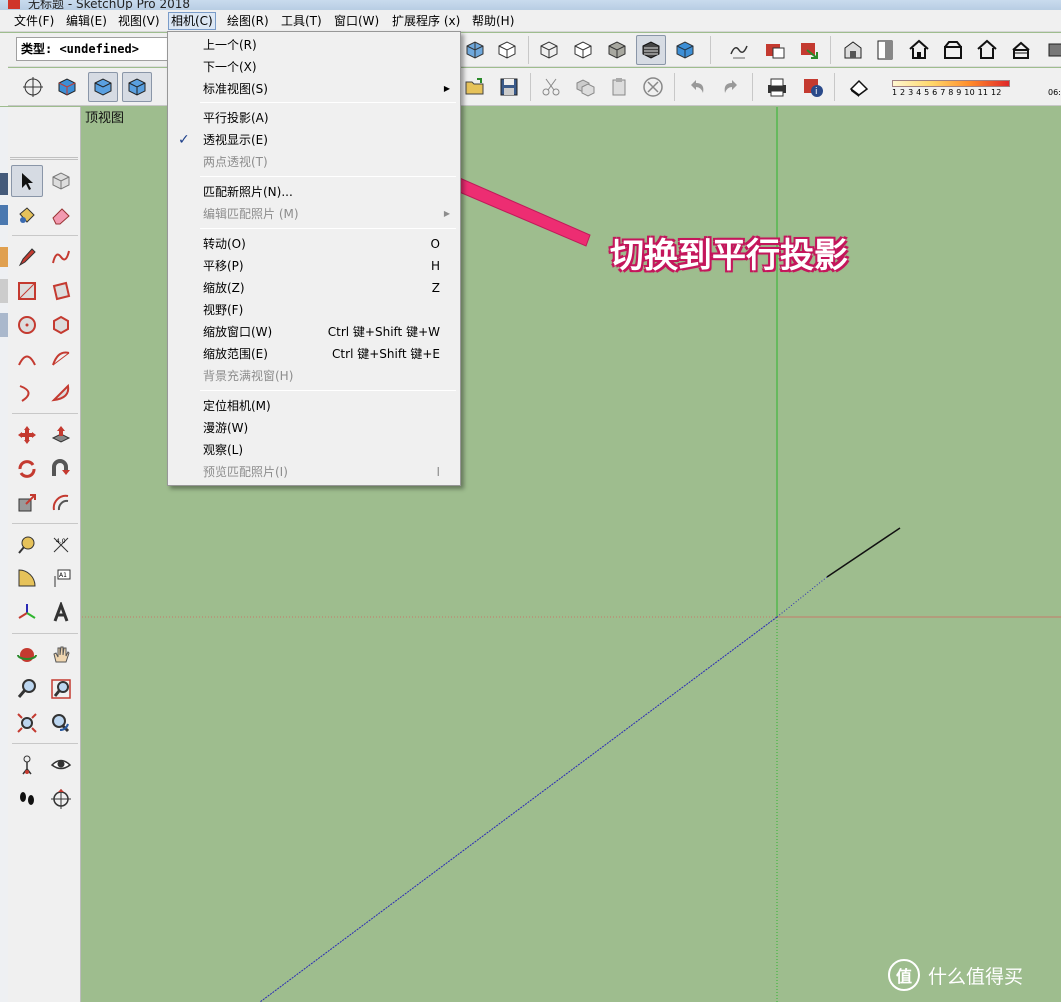 The image size is (1061, 1002). Describe the element at coordinates (27, 181) in the screenshot. I see `select-arrow-icon` at that location.